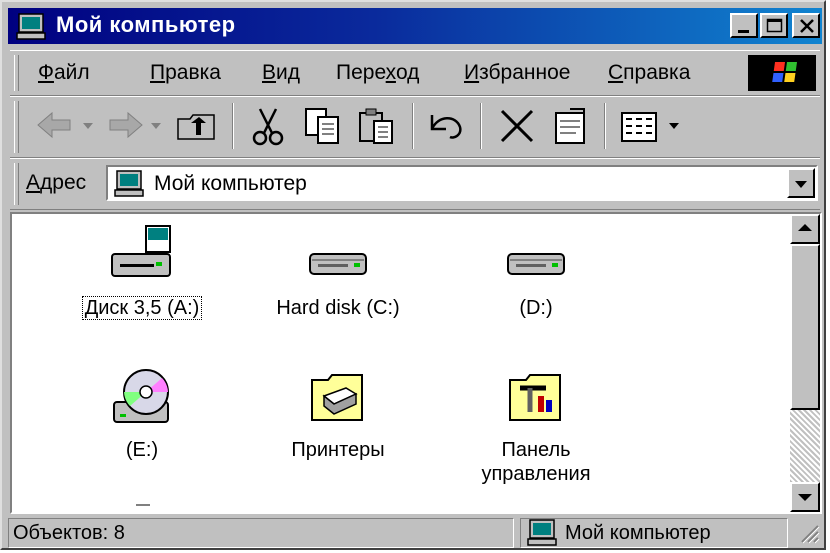 The width and height of the screenshot is (830, 553). I want to click on address-dropdown-button, so click(801, 183).